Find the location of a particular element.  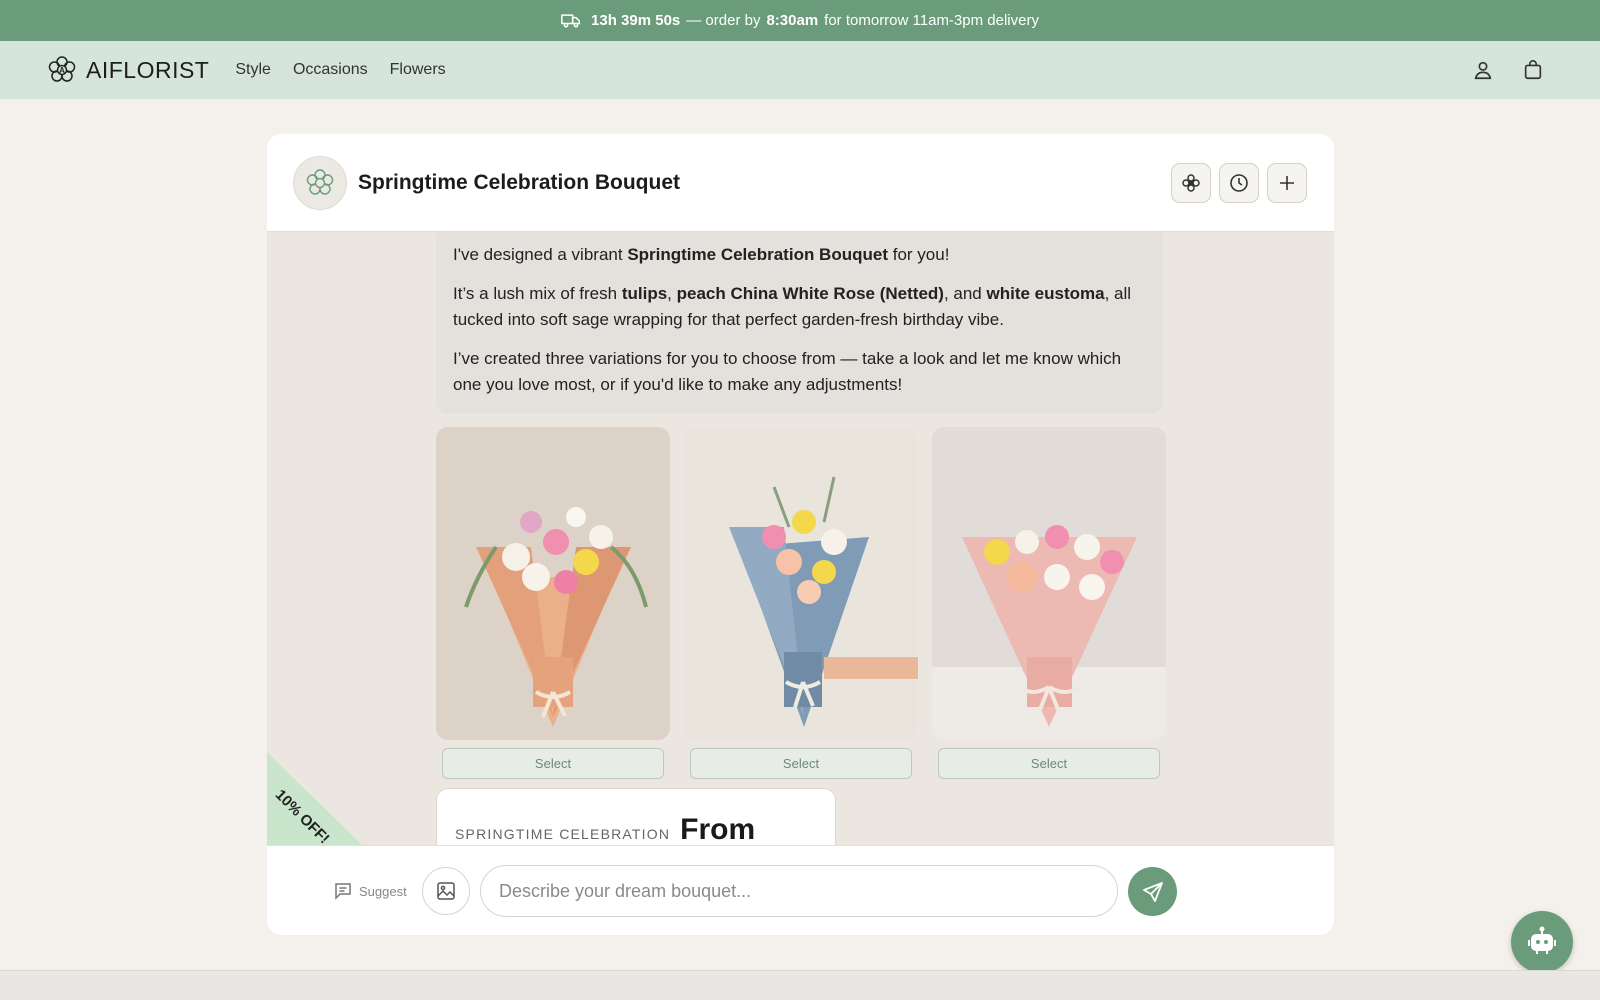

suggest-label: Suggest is located at coordinates (383, 891).